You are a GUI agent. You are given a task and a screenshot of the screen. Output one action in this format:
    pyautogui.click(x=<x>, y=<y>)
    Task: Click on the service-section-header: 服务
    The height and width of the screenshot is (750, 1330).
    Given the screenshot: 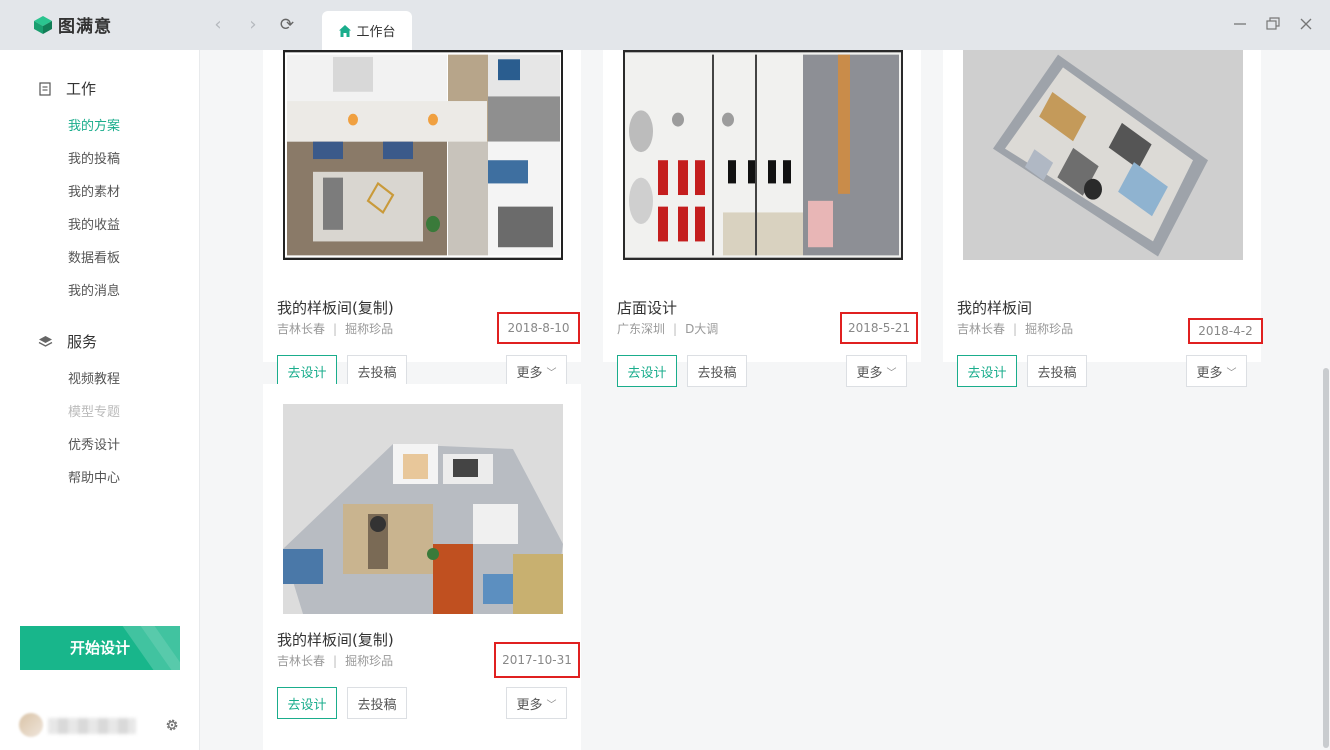 What is the action you would take?
    pyautogui.click(x=67, y=341)
    